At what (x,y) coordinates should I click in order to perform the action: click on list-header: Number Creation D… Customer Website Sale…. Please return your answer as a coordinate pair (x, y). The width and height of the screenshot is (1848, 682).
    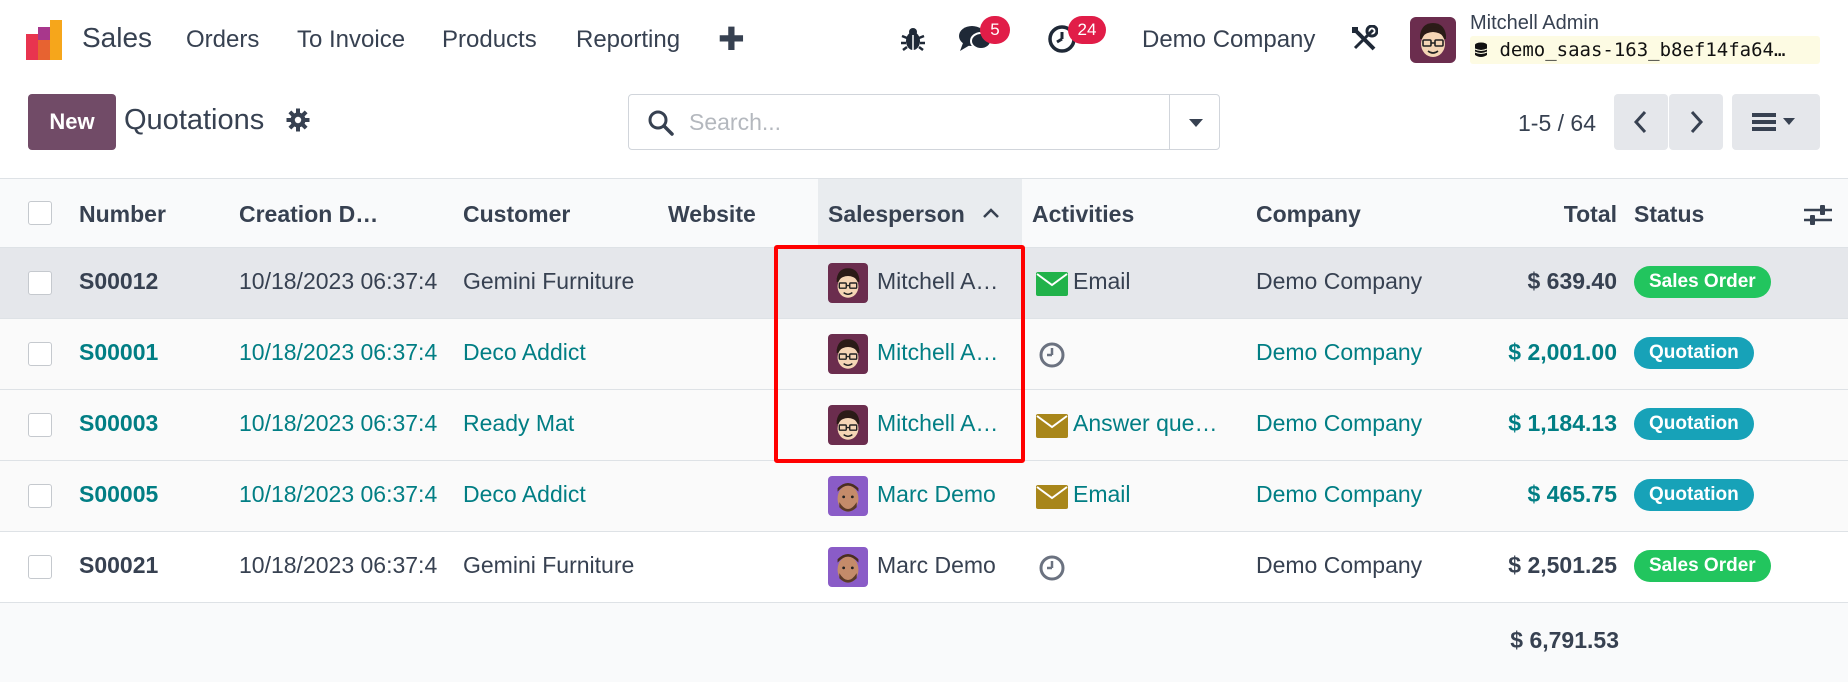
    Looking at the image, I should click on (924, 213).